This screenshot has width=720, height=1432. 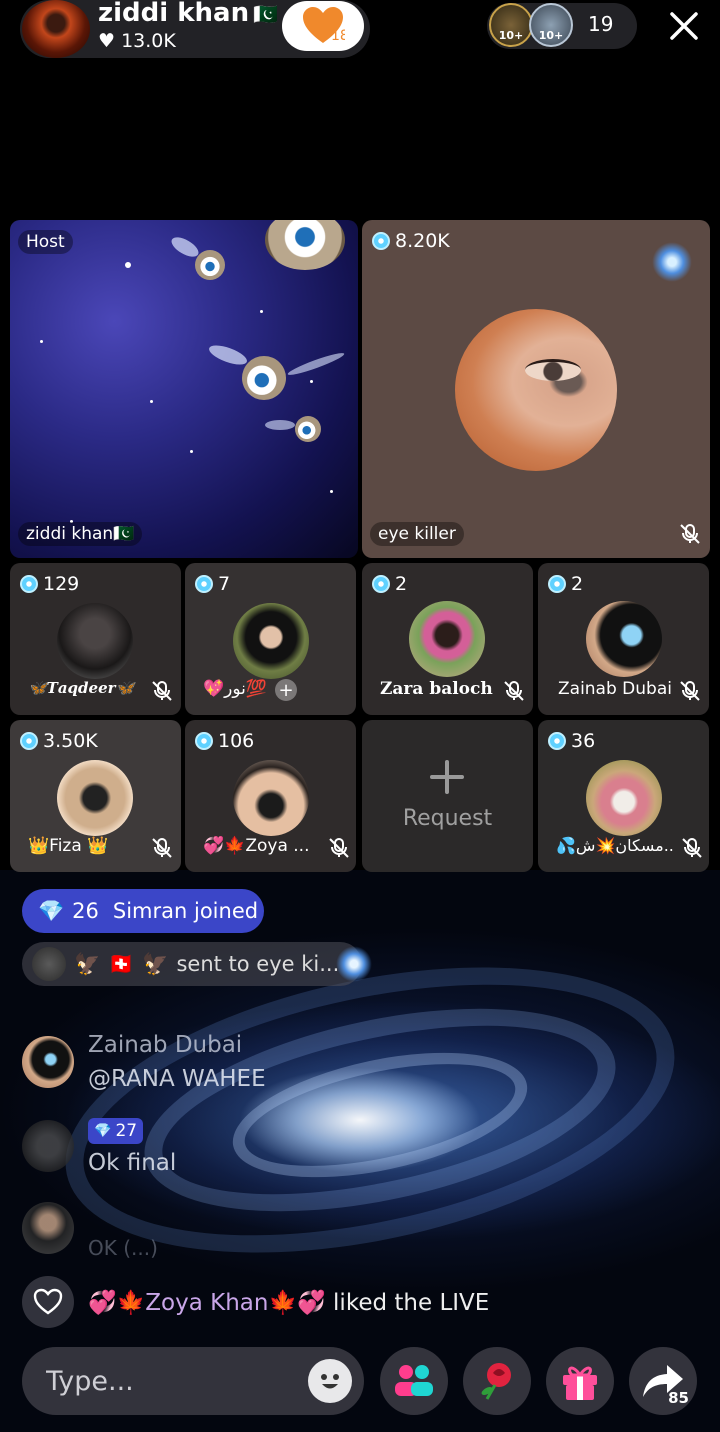 I want to click on guest-name: eye killer, so click(x=417, y=534).